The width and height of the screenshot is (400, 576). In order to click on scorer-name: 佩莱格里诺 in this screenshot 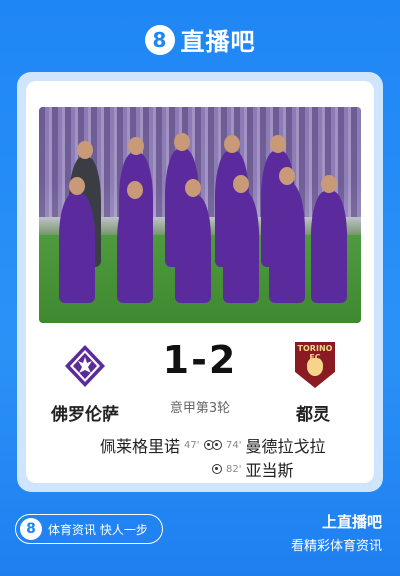, I will do `click(140, 446)`.